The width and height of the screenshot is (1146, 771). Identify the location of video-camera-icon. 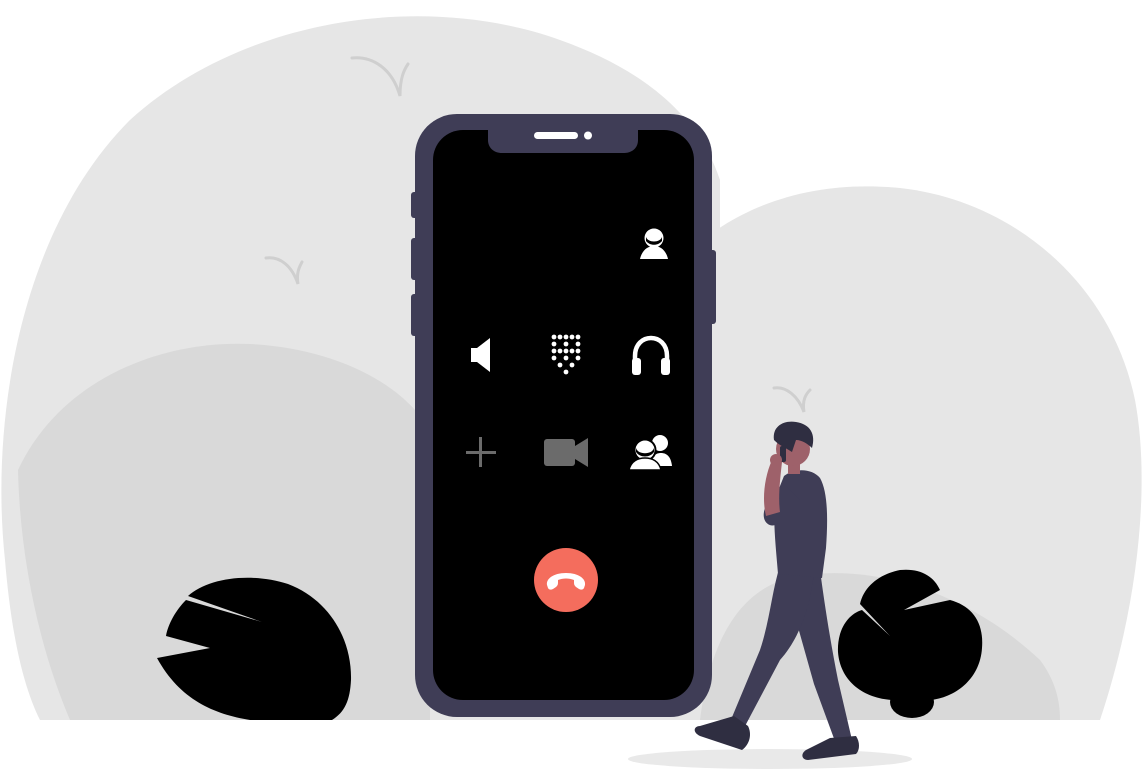
(566, 452).